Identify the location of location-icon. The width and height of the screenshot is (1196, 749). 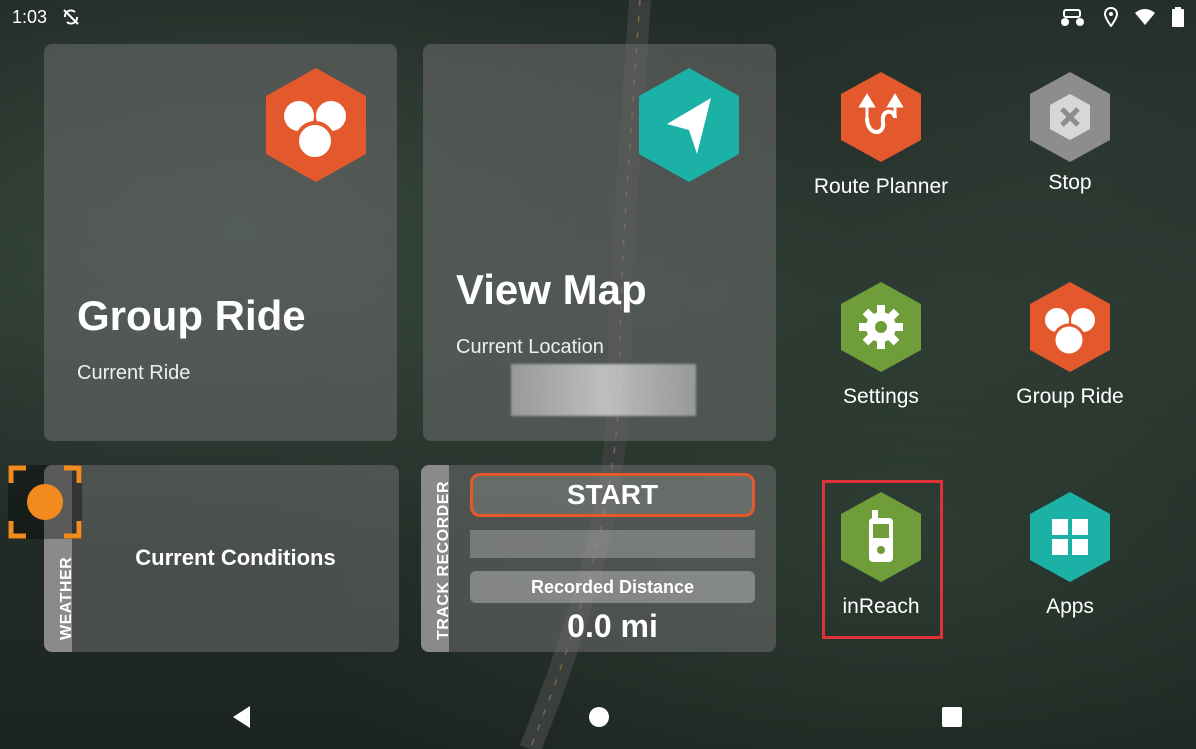
(1111, 17).